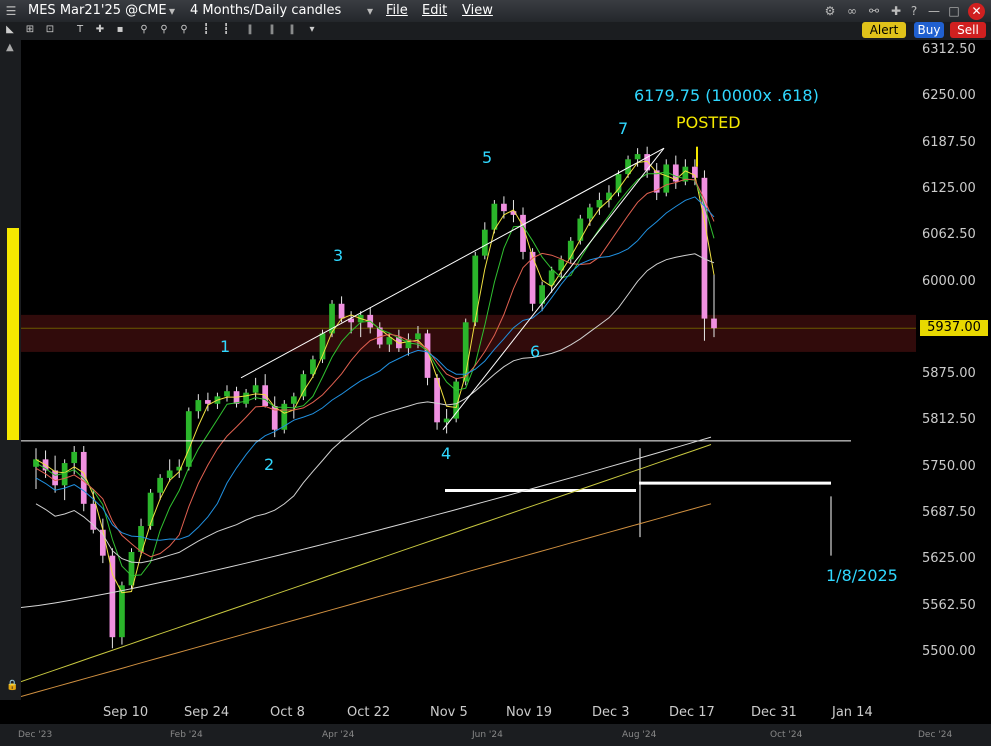 Image resolution: width=991 pixels, height=746 pixels. What do you see at coordinates (225, 346) in the screenshot?
I see `wave-label-1: 1` at bounding box center [225, 346].